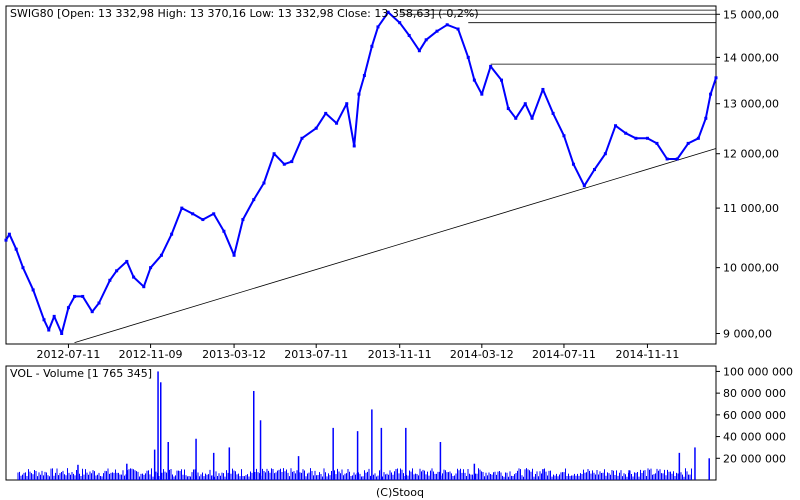  I want to click on price-x-tick-label: 2013-07-11, so click(316, 354).